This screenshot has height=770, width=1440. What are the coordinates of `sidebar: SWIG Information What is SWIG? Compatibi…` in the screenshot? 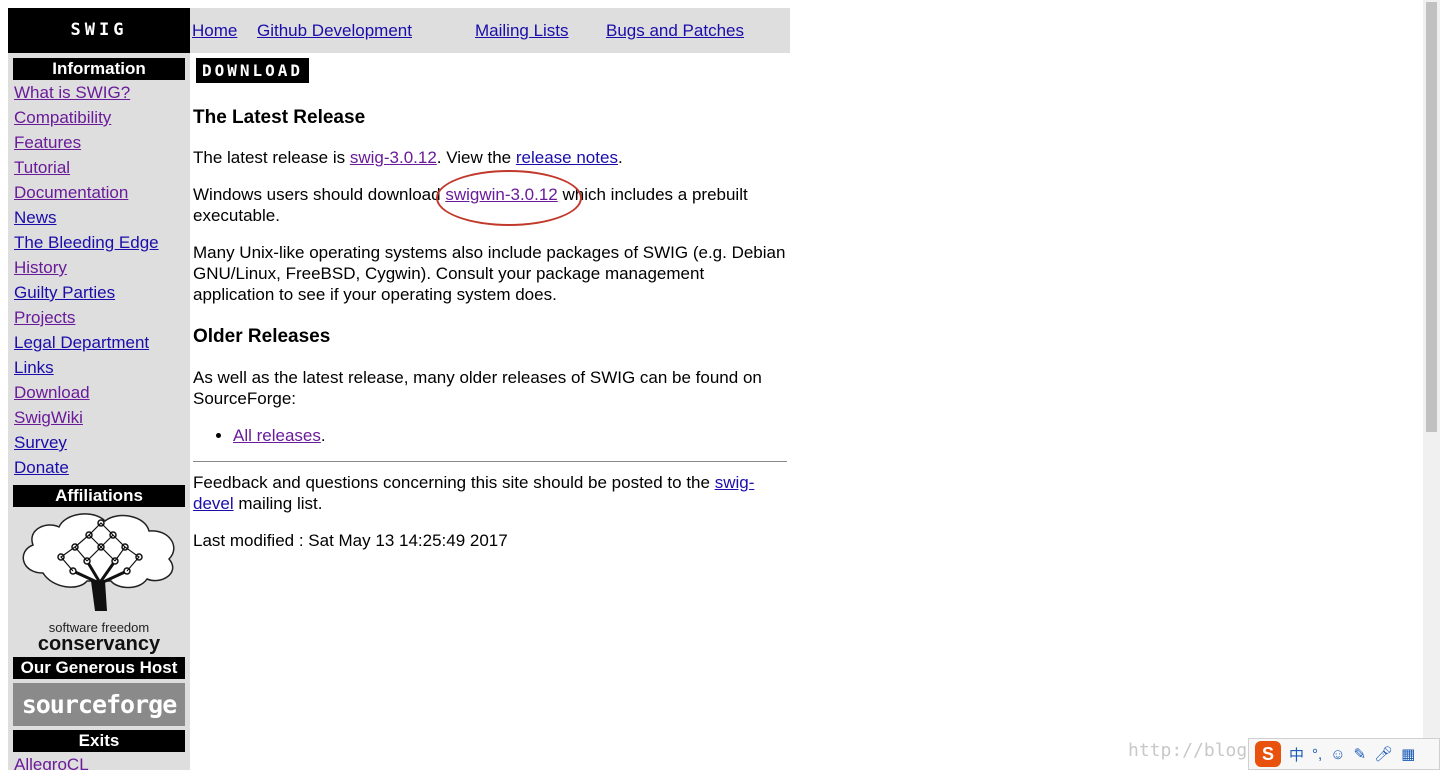 It's located at (99, 389).